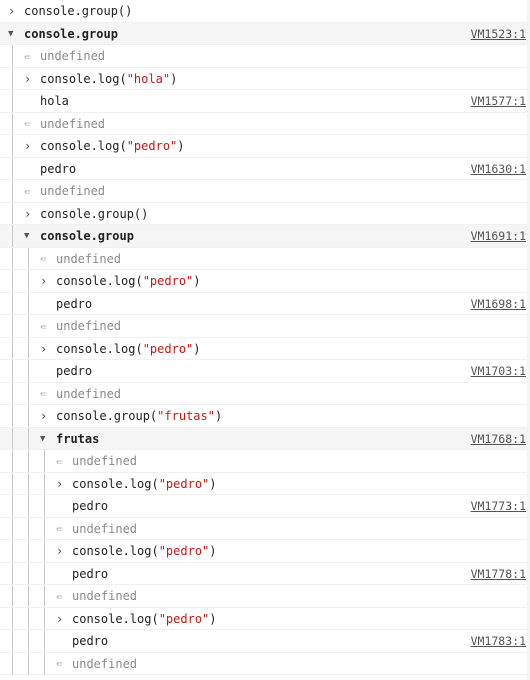 The image size is (530, 680). What do you see at coordinates (498, 641) in the screenshot?
I see `source-link: VM1783:1` at bounding box center [498, 641].